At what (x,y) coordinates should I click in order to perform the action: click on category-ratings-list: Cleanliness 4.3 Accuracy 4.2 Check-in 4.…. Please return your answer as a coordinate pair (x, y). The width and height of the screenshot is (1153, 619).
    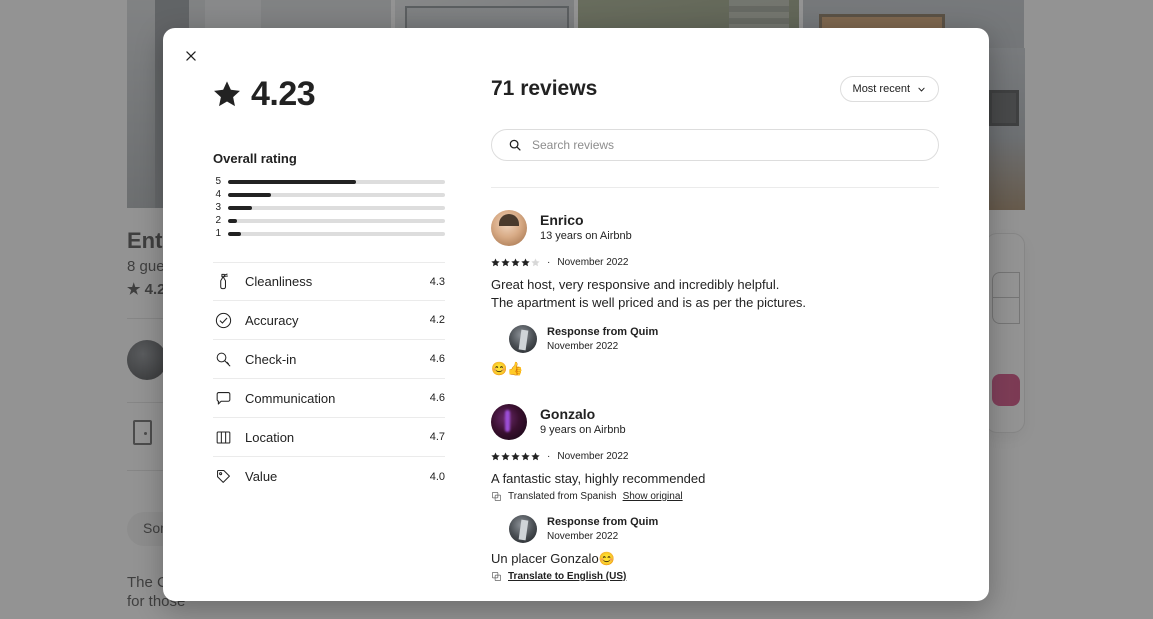
    Looking at the image, I should click on (329, 379).